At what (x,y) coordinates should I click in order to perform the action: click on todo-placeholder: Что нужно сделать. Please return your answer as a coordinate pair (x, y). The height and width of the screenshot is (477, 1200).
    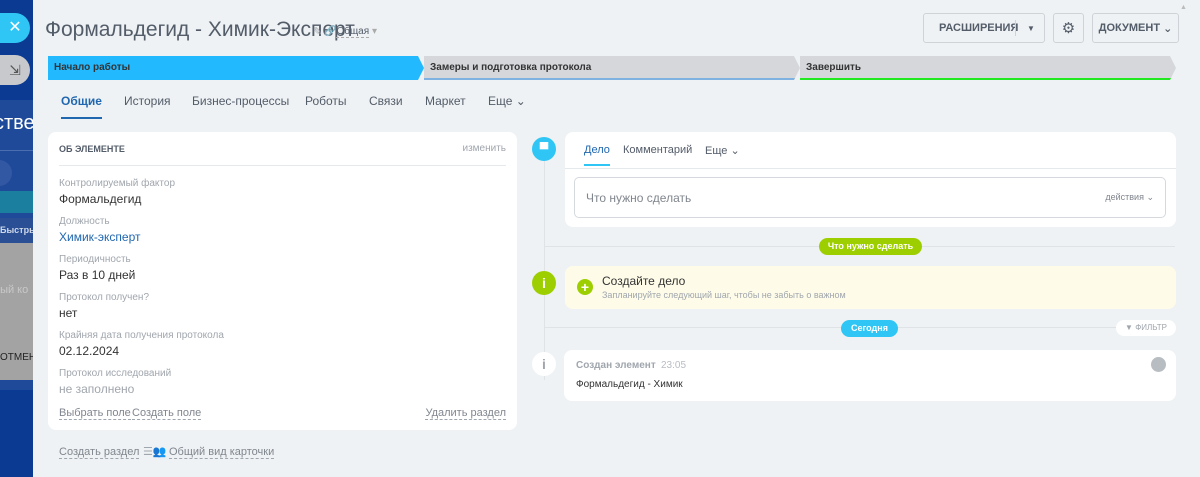
    Looking at the image, I should click on (639, 198).